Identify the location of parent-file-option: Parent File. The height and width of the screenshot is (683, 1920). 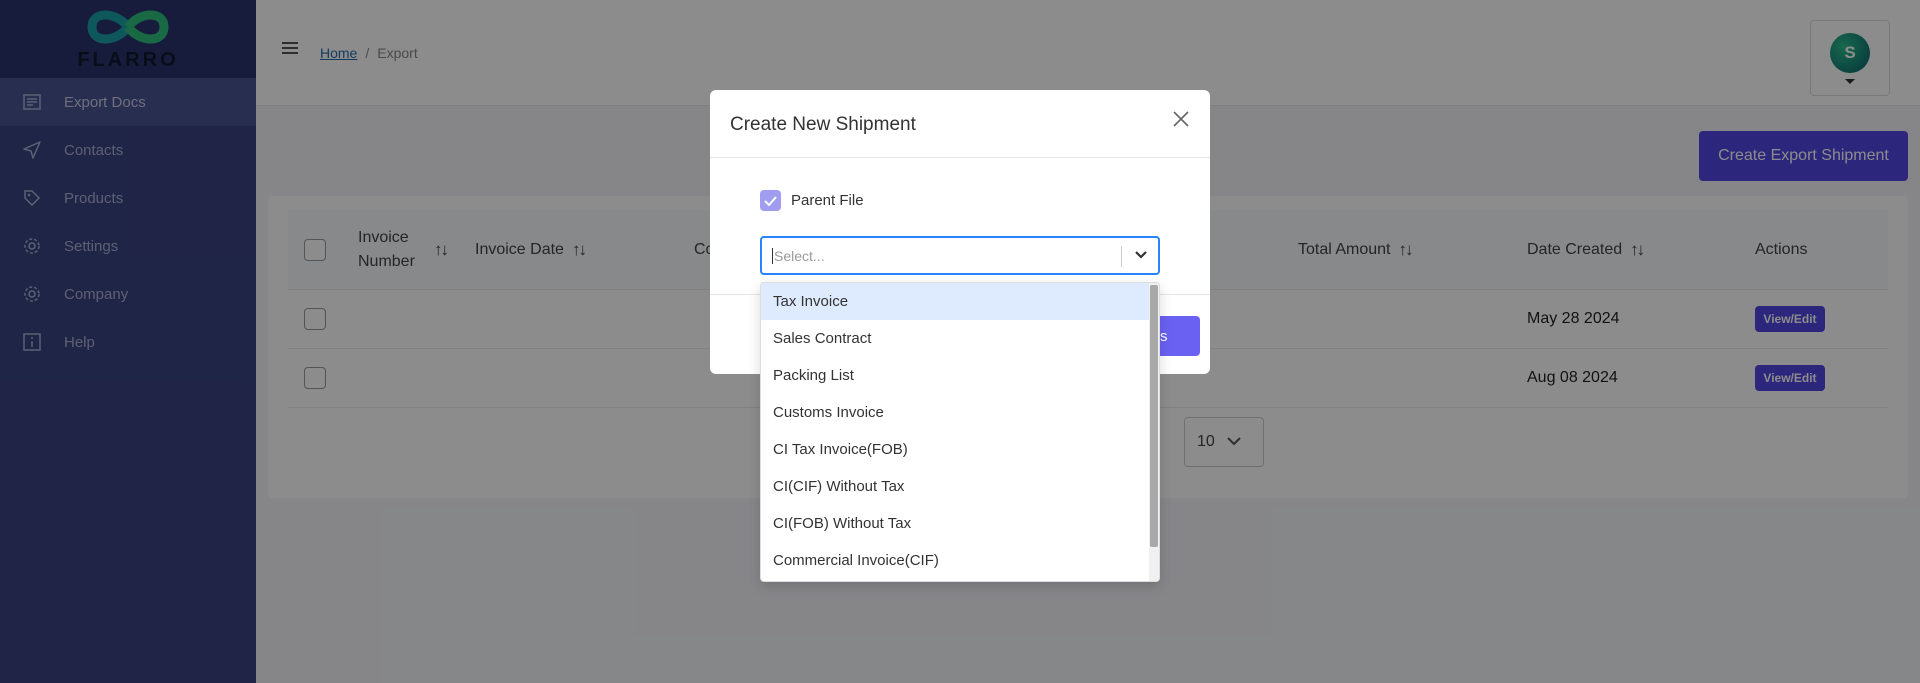
(812, 200).